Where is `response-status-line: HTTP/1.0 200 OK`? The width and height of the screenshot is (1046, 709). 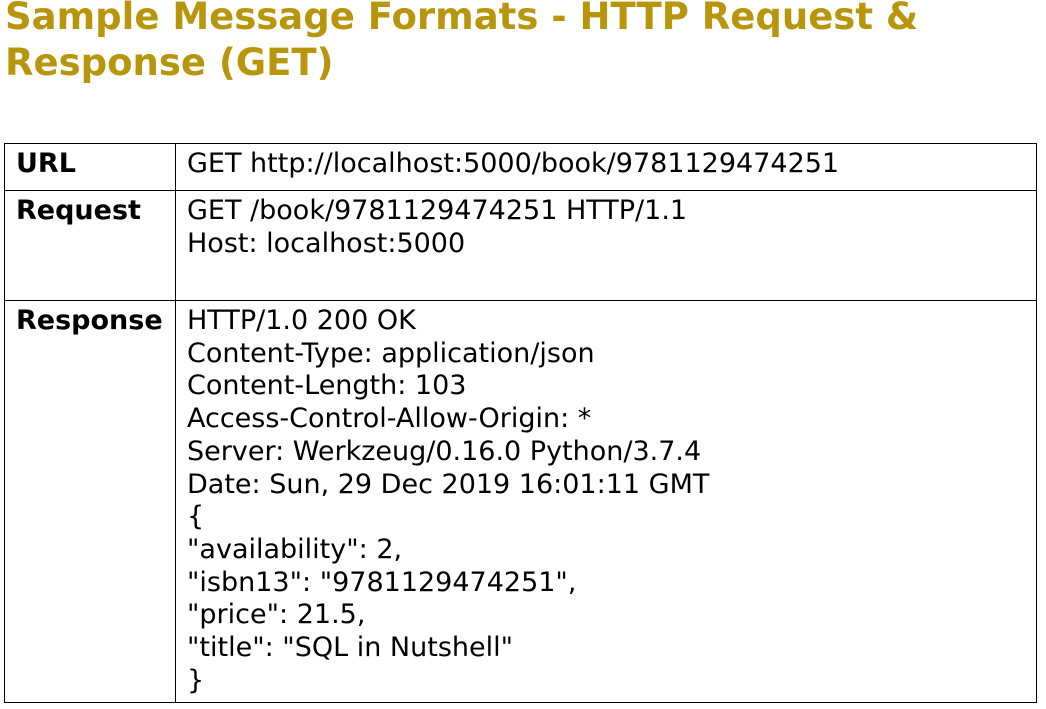
response-status-line: HTTP/1.0 200 OK is located at coordinates (301, 320).